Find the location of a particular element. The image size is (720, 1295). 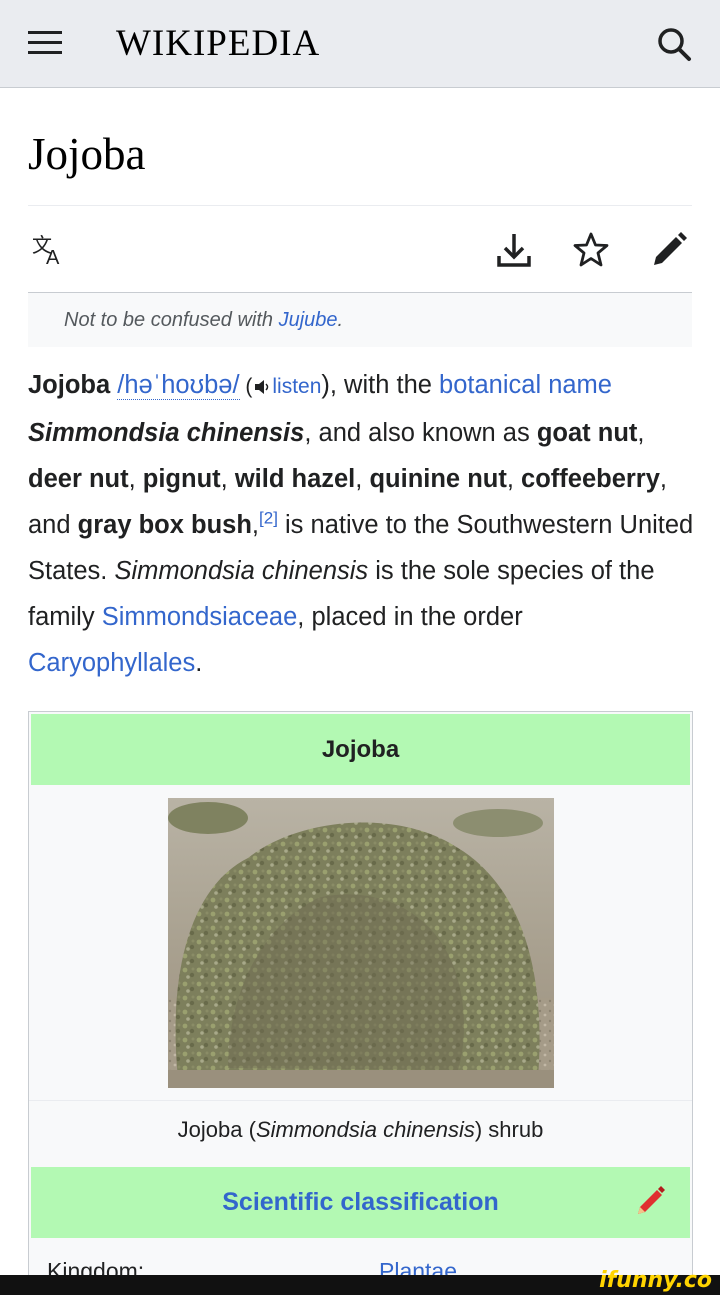

lead-text: , placed in the order is located at coordinates (410, 617).